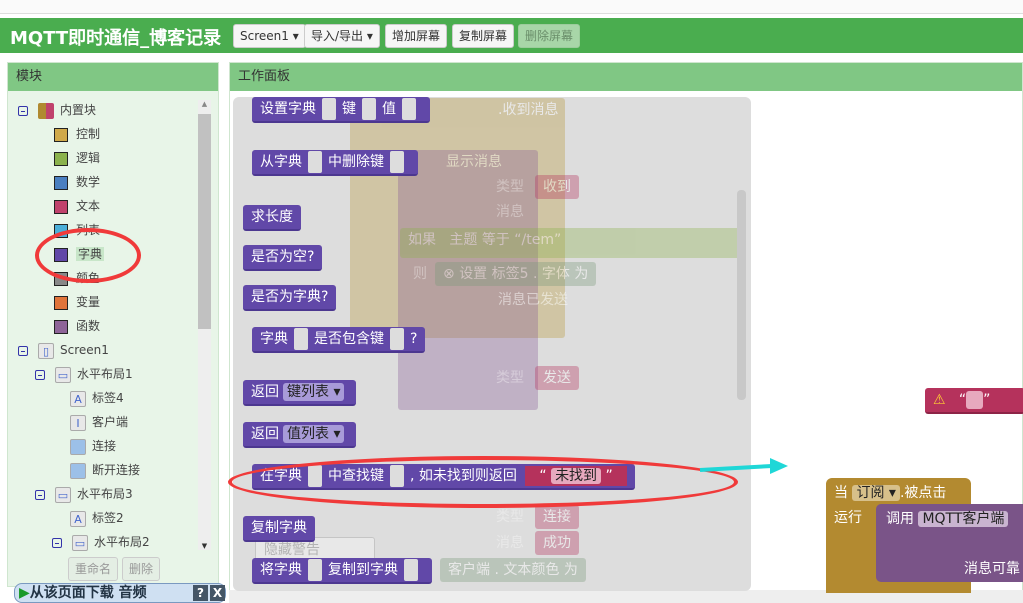  Describe the element at coordinates (84, 494) in the screenshot. I see `component-6: ▭ 水平布局3` at that location.